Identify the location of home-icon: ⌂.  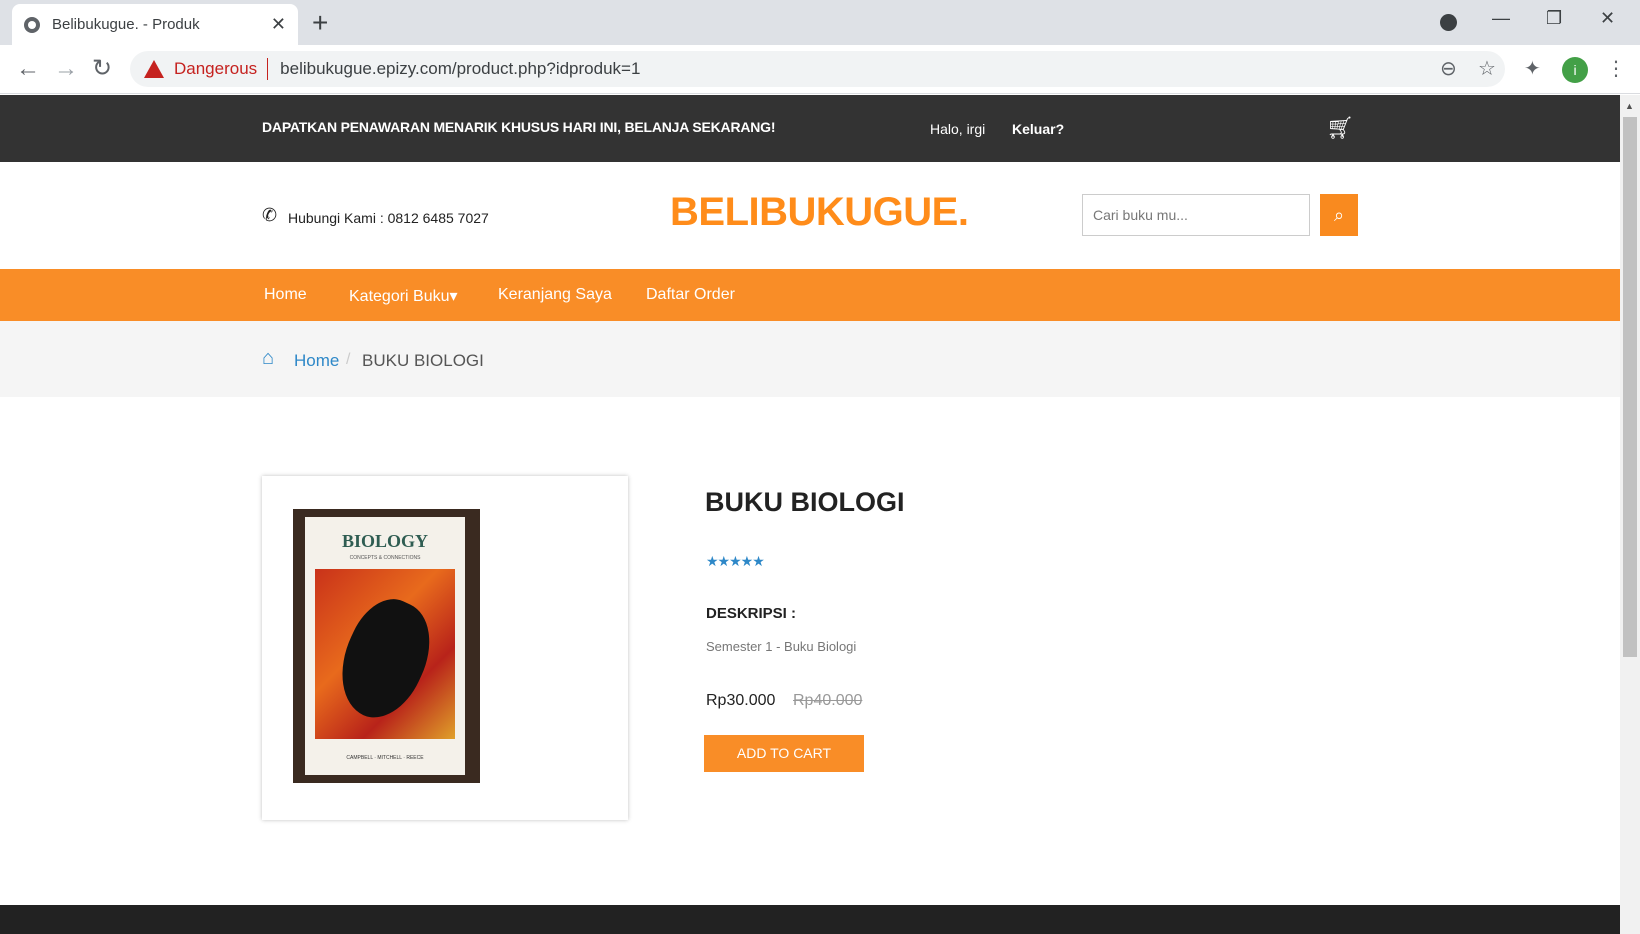
(268, 358).